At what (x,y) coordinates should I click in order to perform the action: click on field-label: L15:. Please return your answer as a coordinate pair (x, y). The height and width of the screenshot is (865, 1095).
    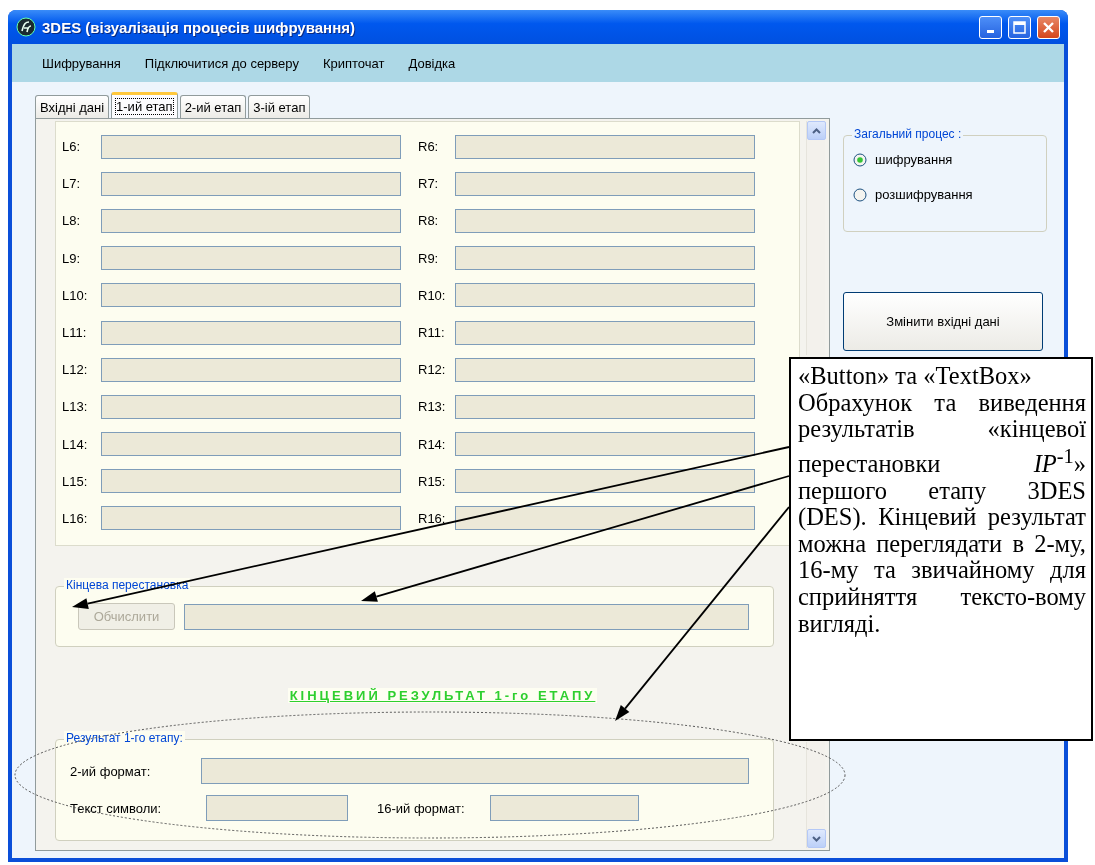
    Looking at the image, I should click on (75, 481).